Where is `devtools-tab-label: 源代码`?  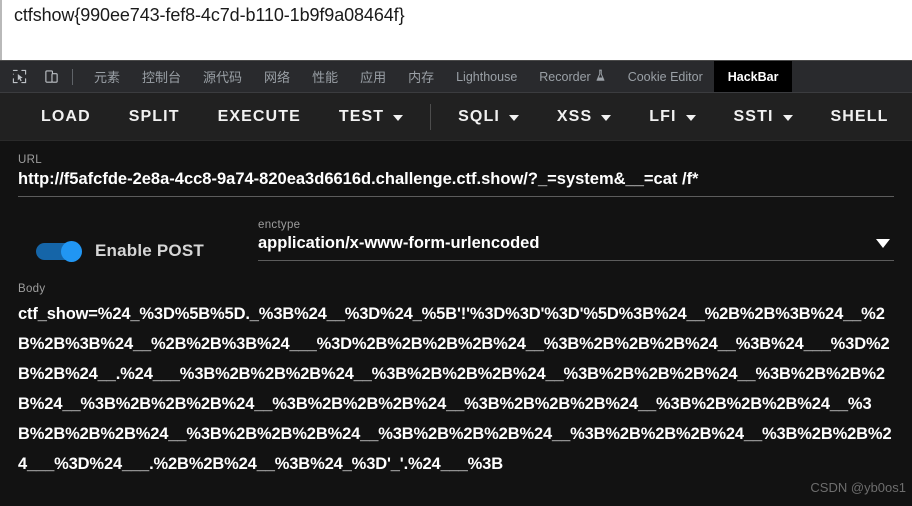
devtools-tab-label: 源代码 is located at coordinates (223, 77).